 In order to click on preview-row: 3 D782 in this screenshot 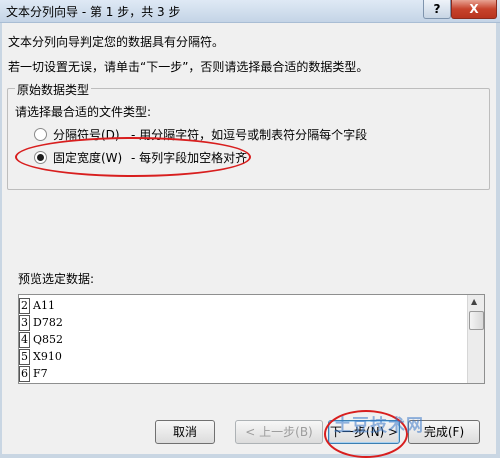, I will do `click(41, 323)`.